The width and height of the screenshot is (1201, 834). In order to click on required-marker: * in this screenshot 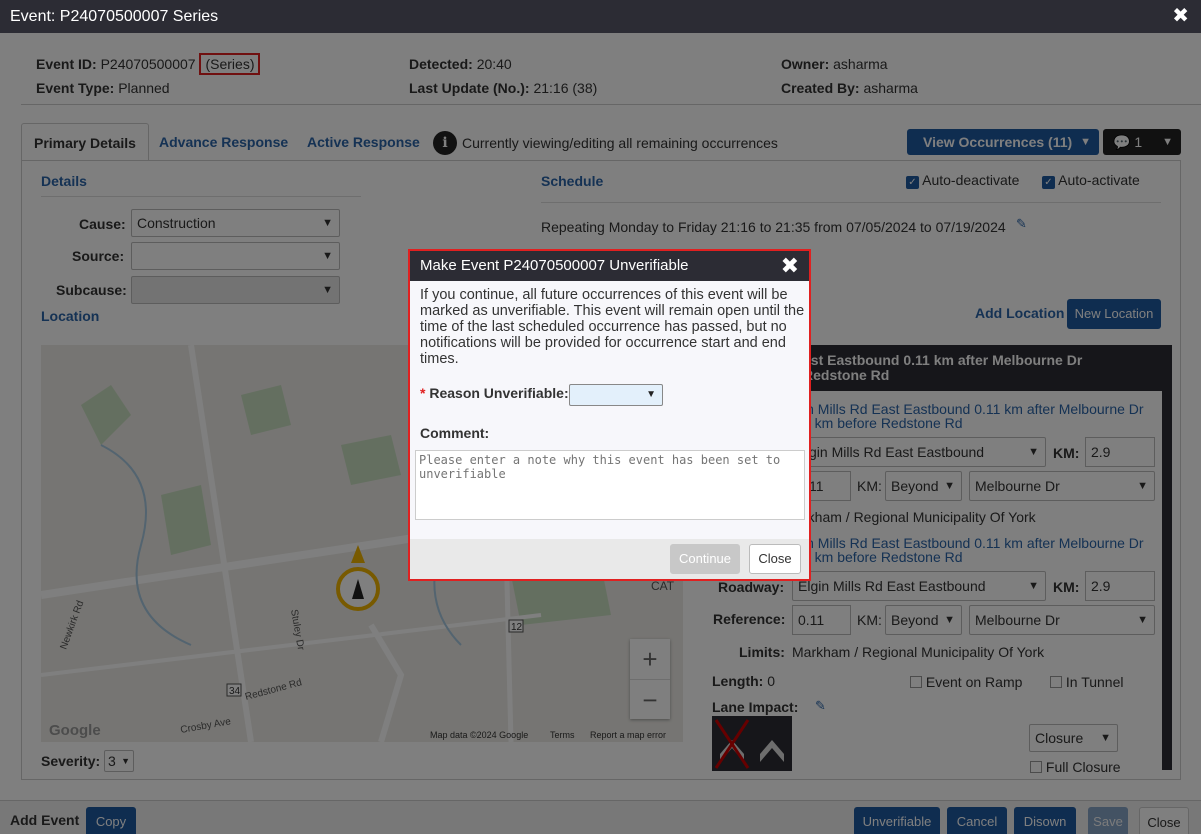, I will do `click(423, 393)`.